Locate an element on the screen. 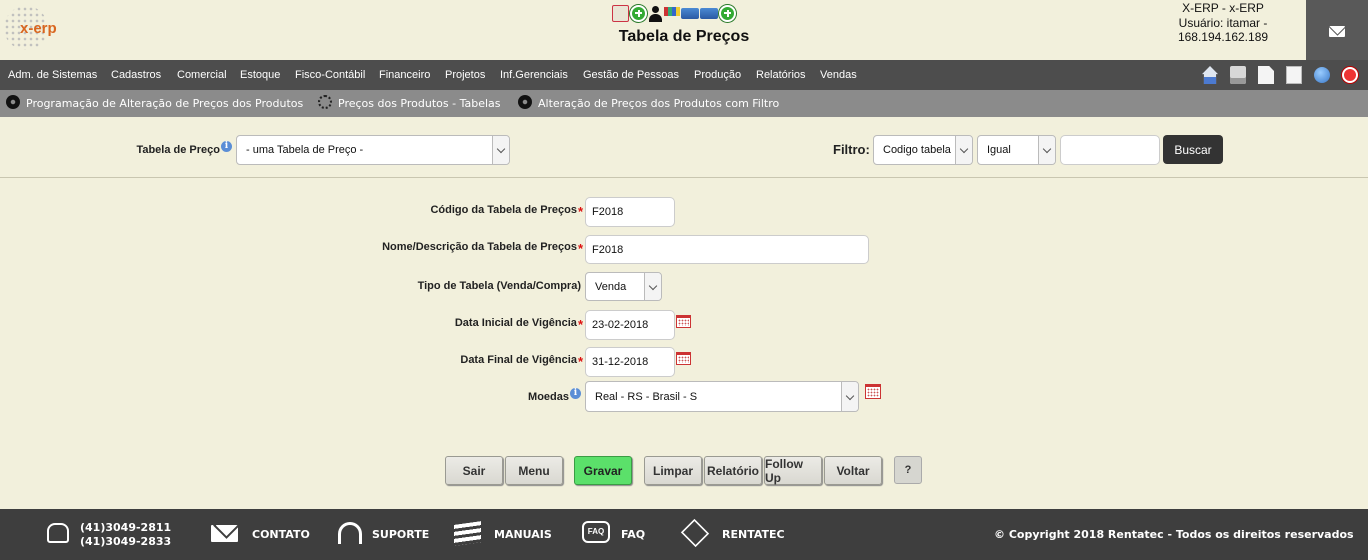 This screenshot has height=560, width=1368. nav-item-projetos: Projetos is located at coordinates (465, 75).